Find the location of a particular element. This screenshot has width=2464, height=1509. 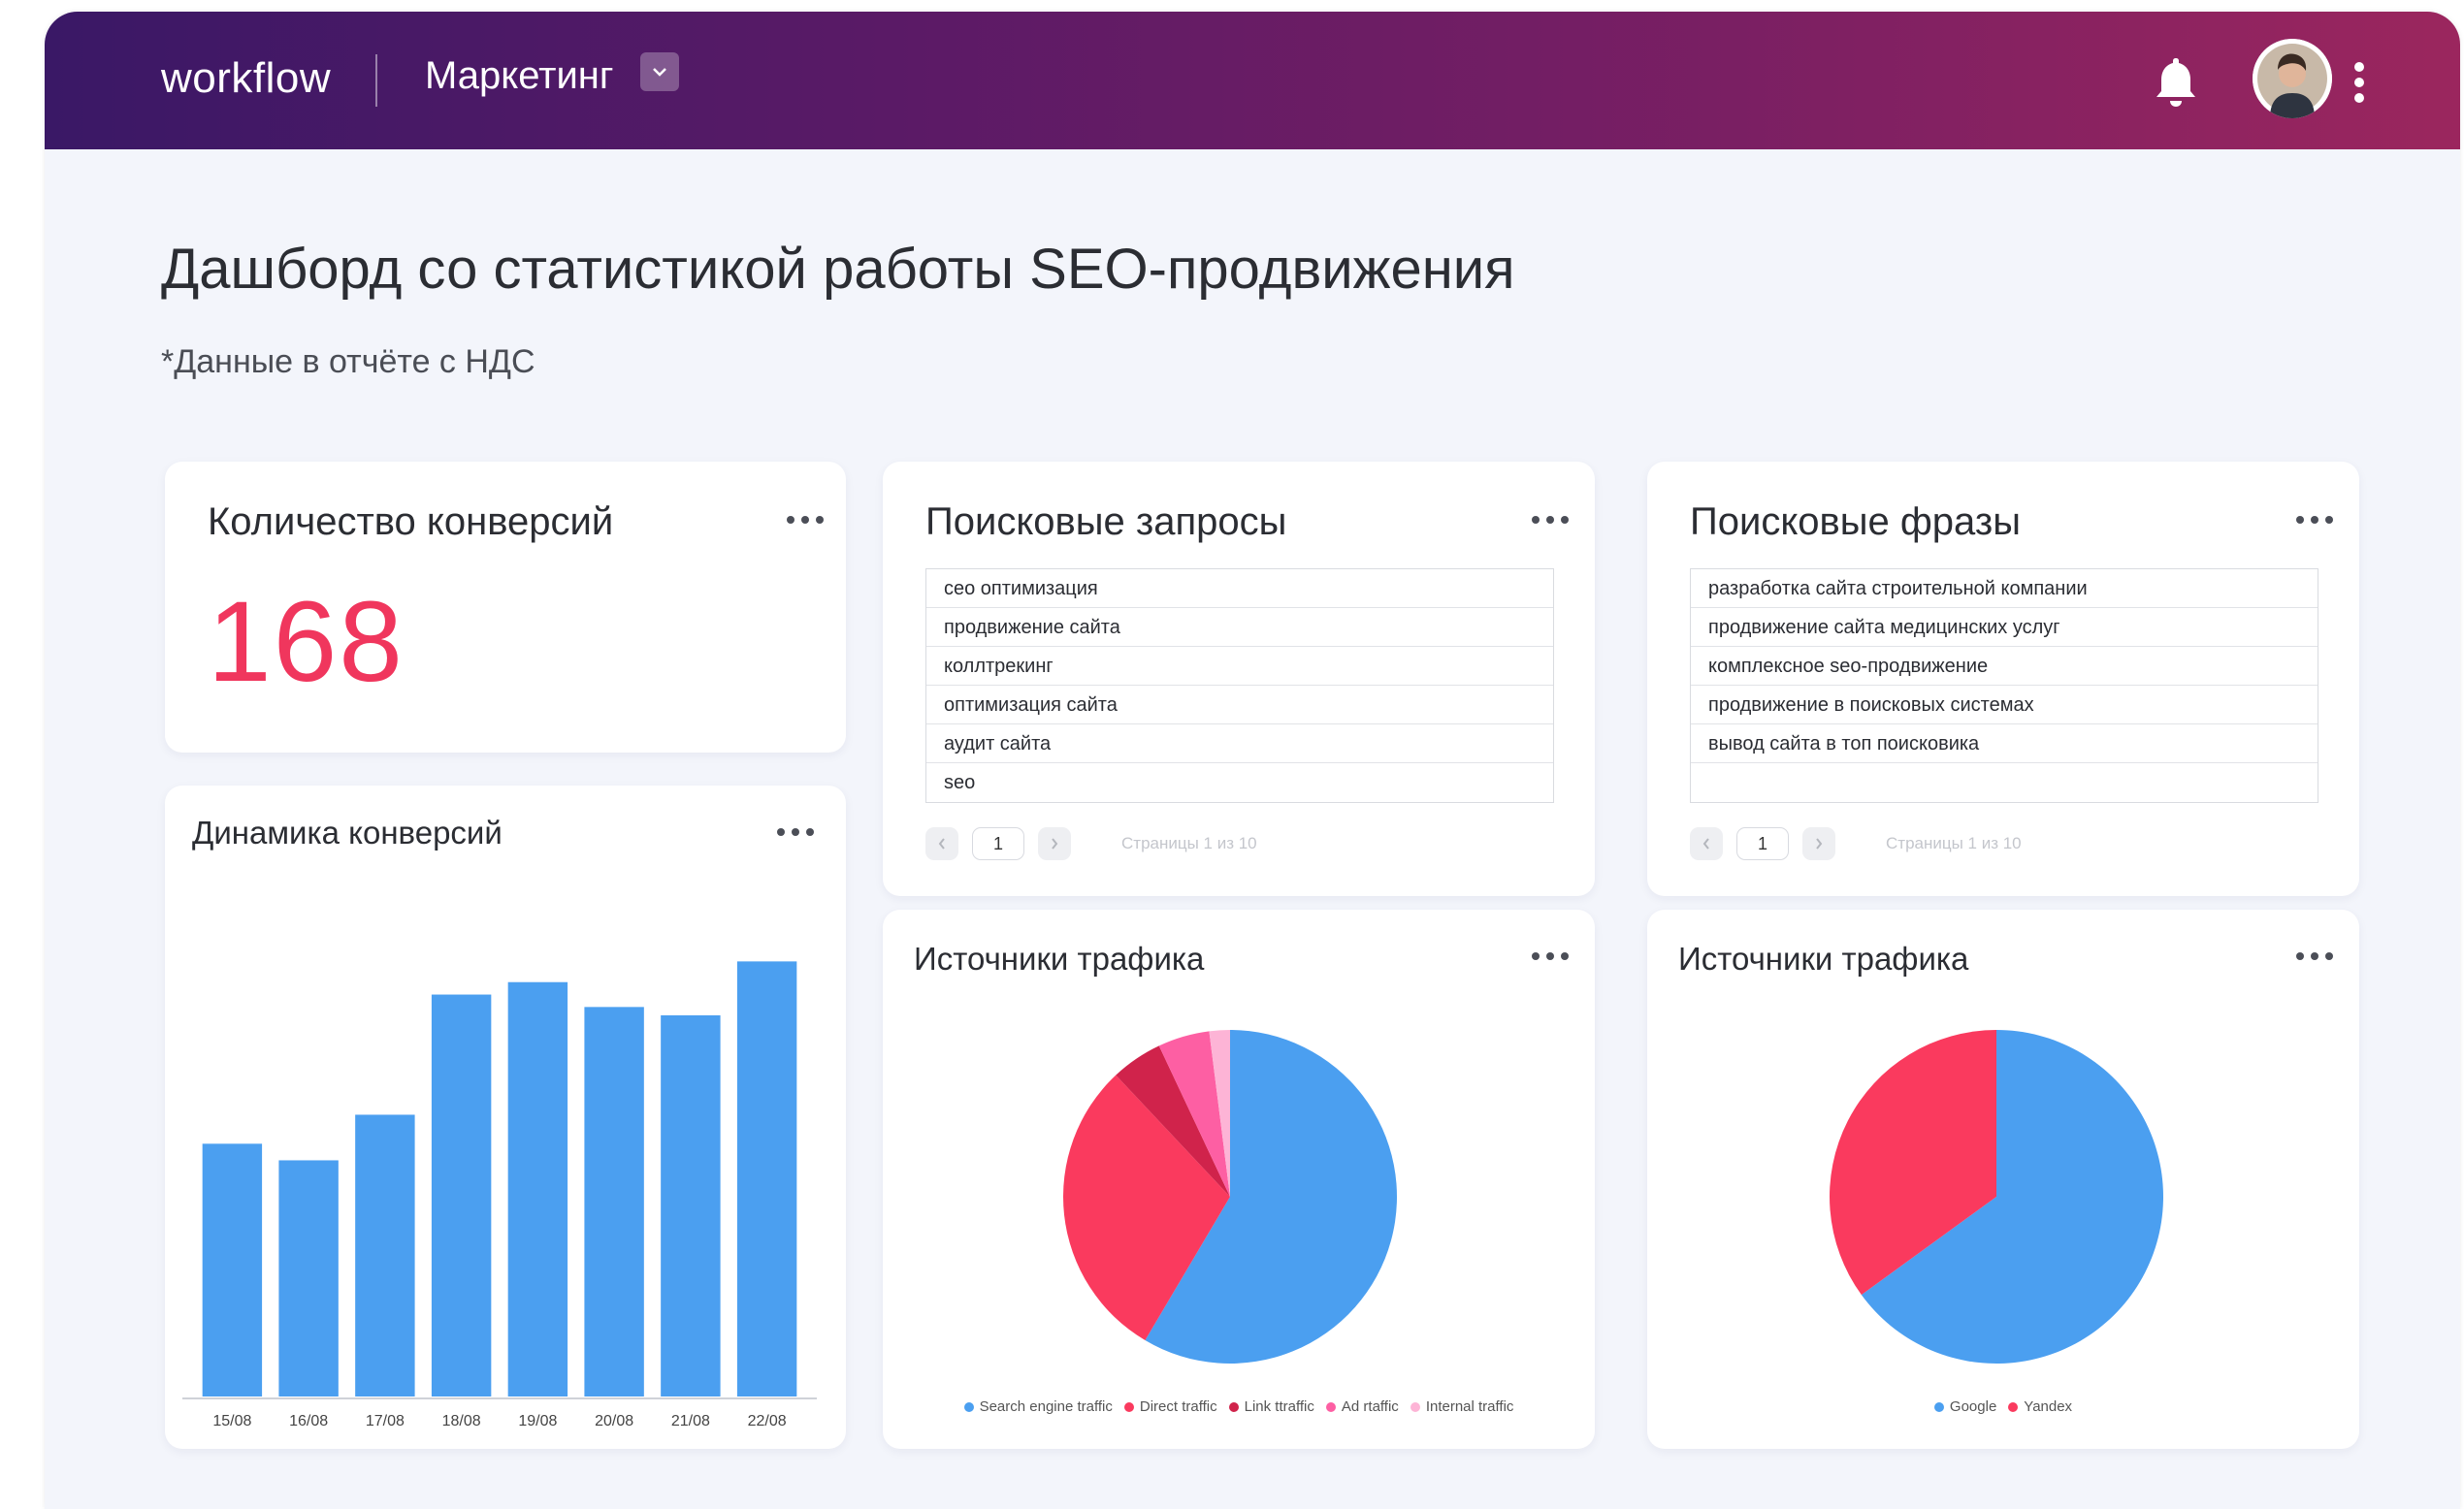

table-row: оптимизация сайта is located at coordinates (1239, 705).